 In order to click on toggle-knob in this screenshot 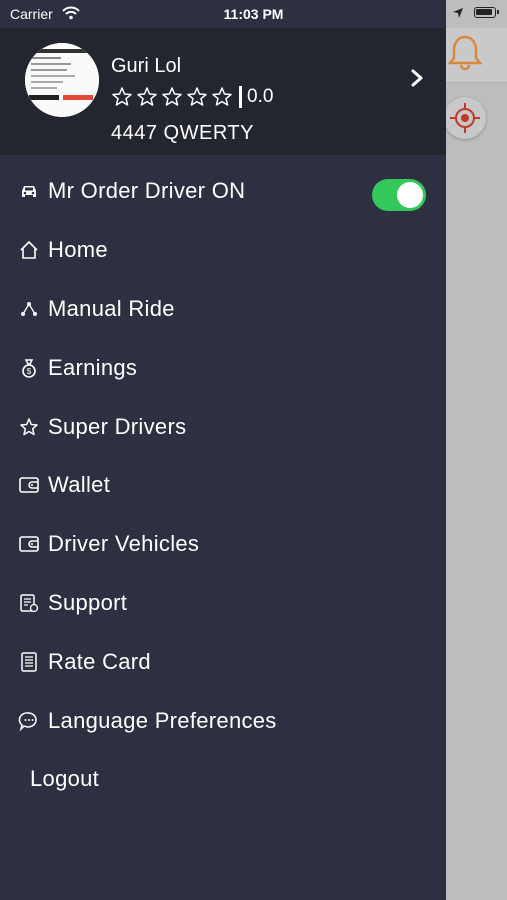, I will do `click(410, 195)`.